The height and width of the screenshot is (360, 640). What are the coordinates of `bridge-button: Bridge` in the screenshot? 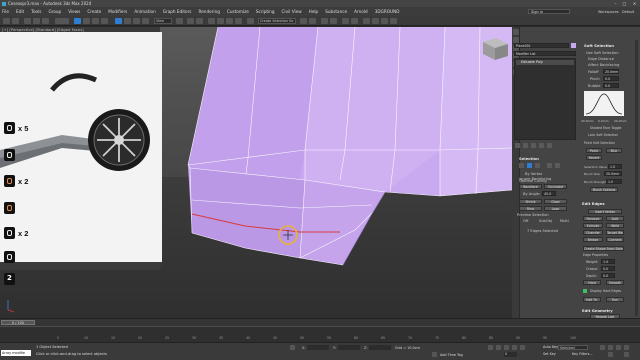 It's located at (593, 239).